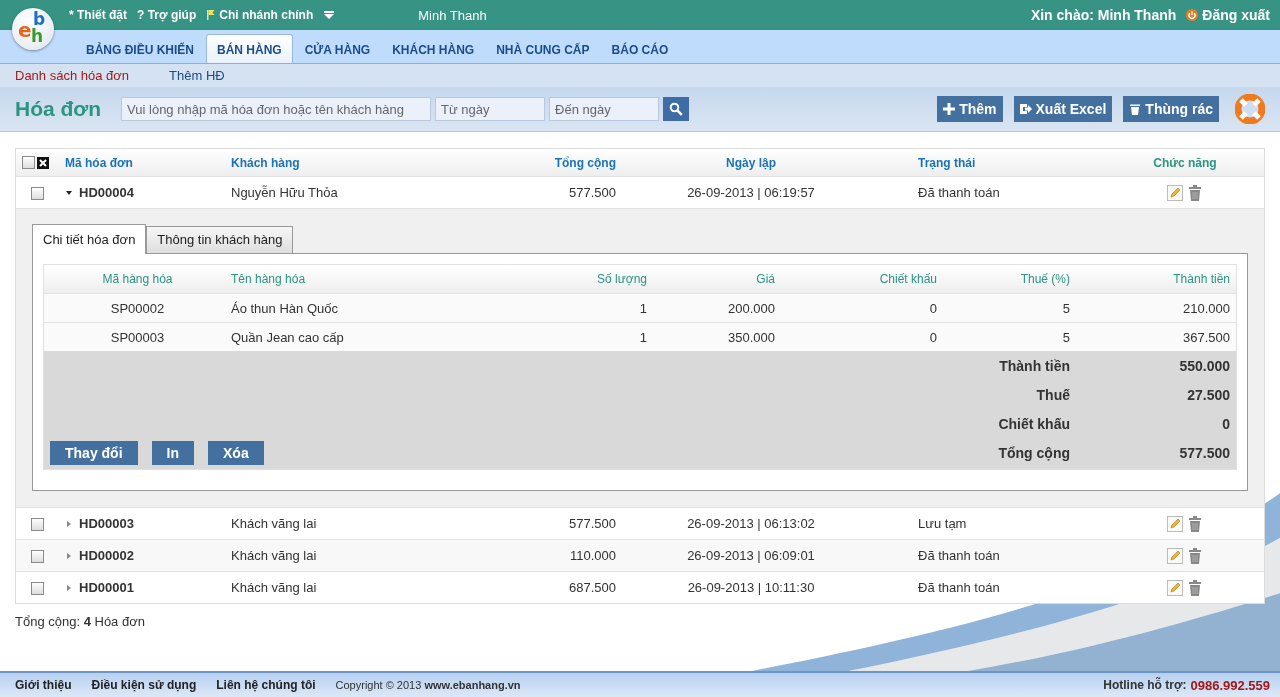 This screenshot has height=697, width=1280. I want to click on search-field: Vui lòng nhập mã hóa đơn hoặc tên khách hàng, so click(276, 109).